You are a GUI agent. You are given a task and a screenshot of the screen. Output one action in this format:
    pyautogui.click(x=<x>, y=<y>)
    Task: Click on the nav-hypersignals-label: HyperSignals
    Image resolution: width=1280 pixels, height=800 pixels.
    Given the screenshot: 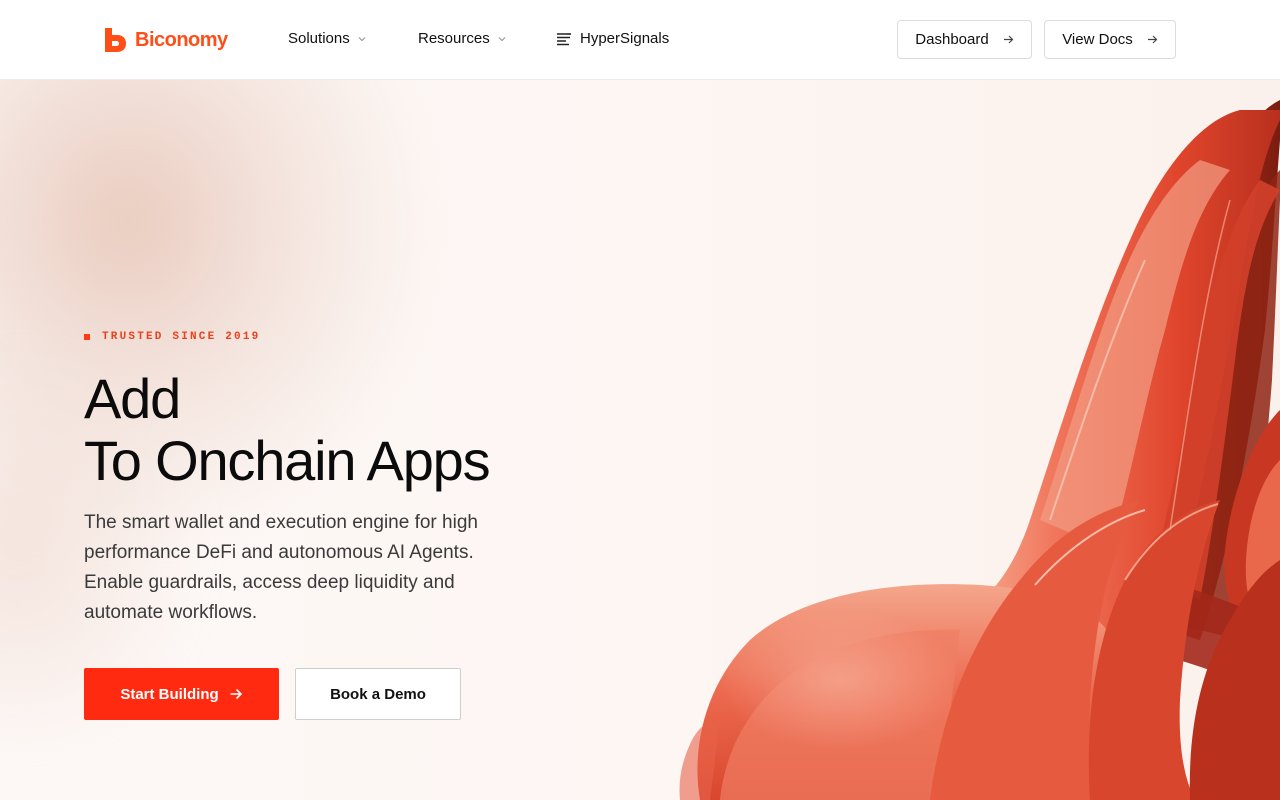 What is the action you would take?
    pyautogui.click(x=625, y=38)
    